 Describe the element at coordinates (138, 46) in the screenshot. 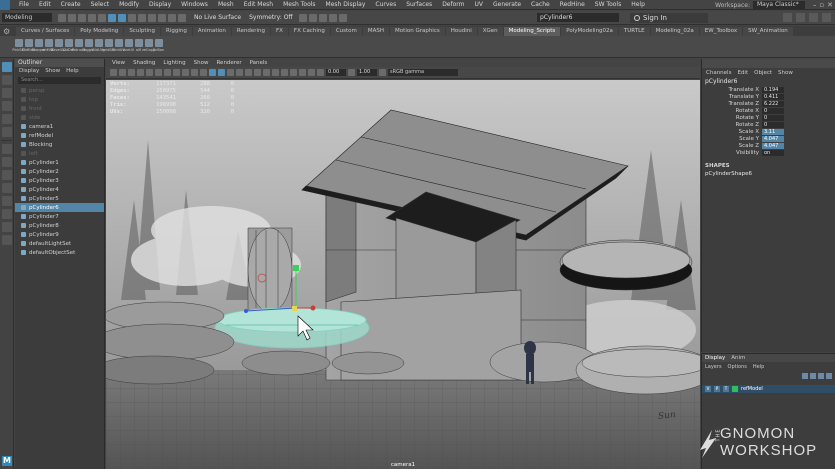

I see `shelf-button-ollf: ollf` at that location.